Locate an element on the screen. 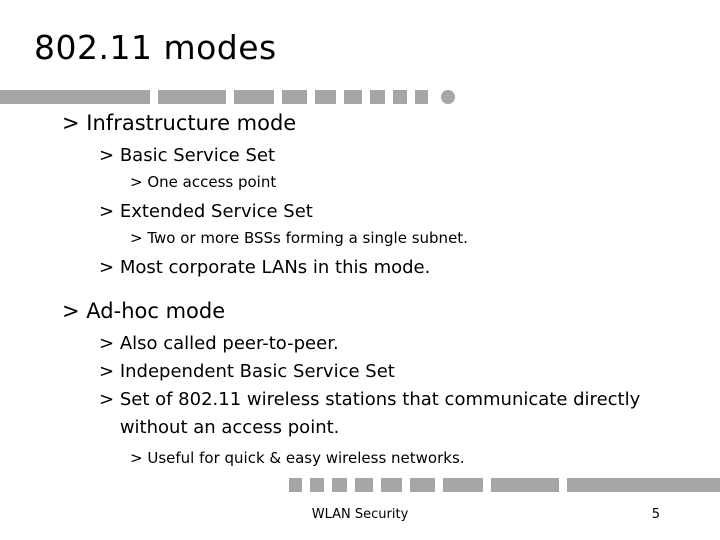 This screenshot has height=540, width=720. bullet-most-corporate-lans: > Most corporate LANs in this mode. is located at coordinates (409, 268).